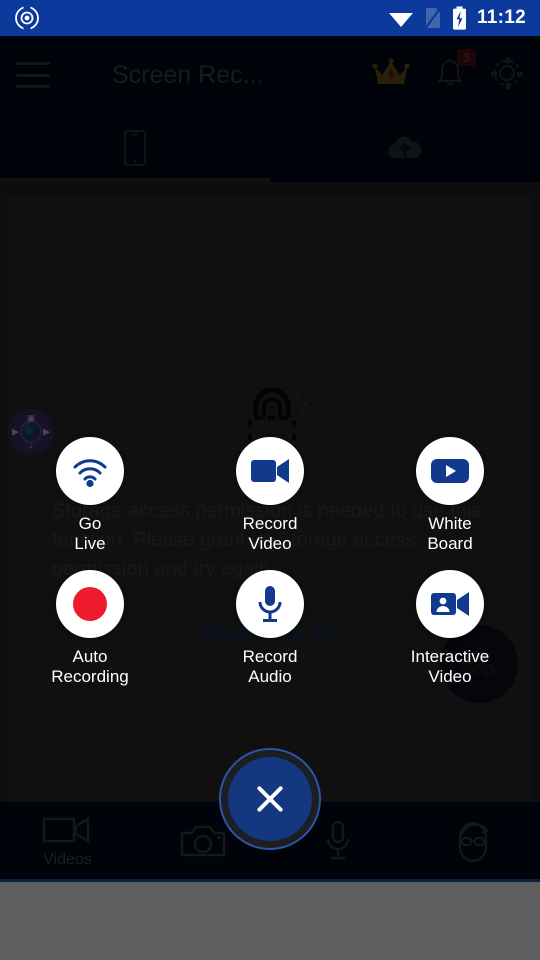 The width and height of the screenshot is (540, 960). I want to click on action-label: Interactive Video, so click(450, 666).